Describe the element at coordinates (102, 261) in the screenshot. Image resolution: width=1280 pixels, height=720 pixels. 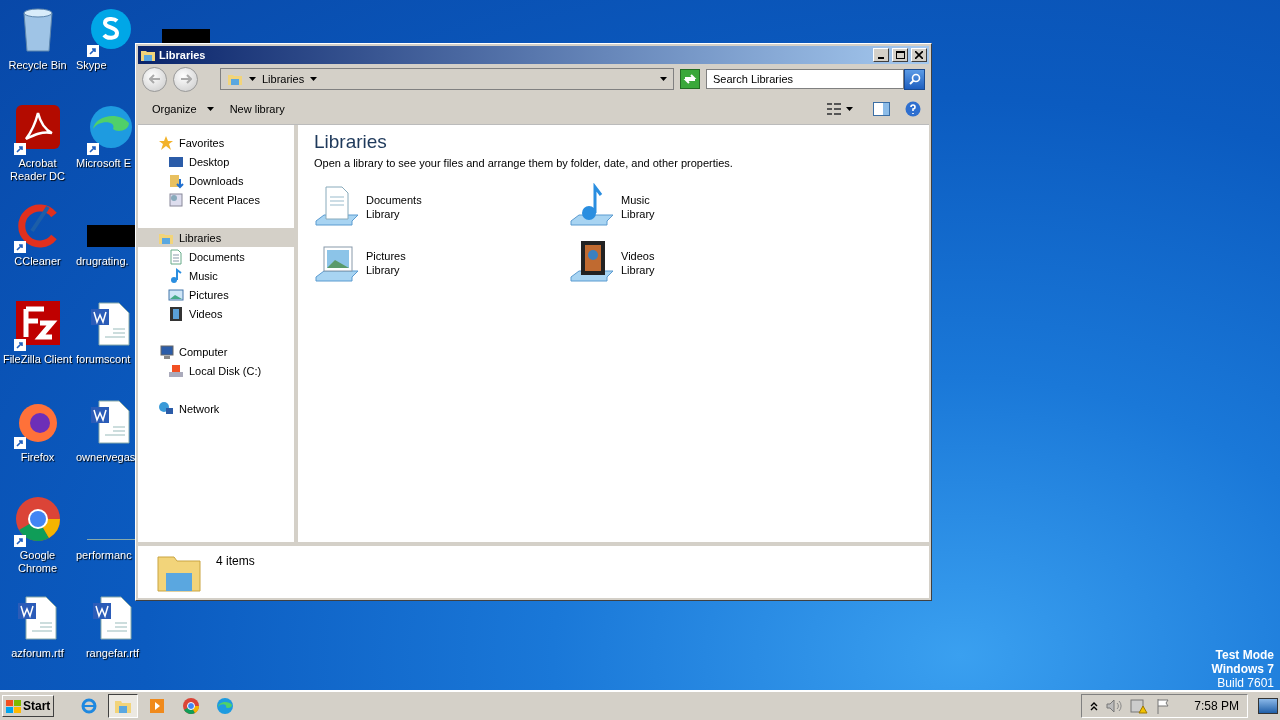
I see `desktop-icon-label: drugrating.` at that location.